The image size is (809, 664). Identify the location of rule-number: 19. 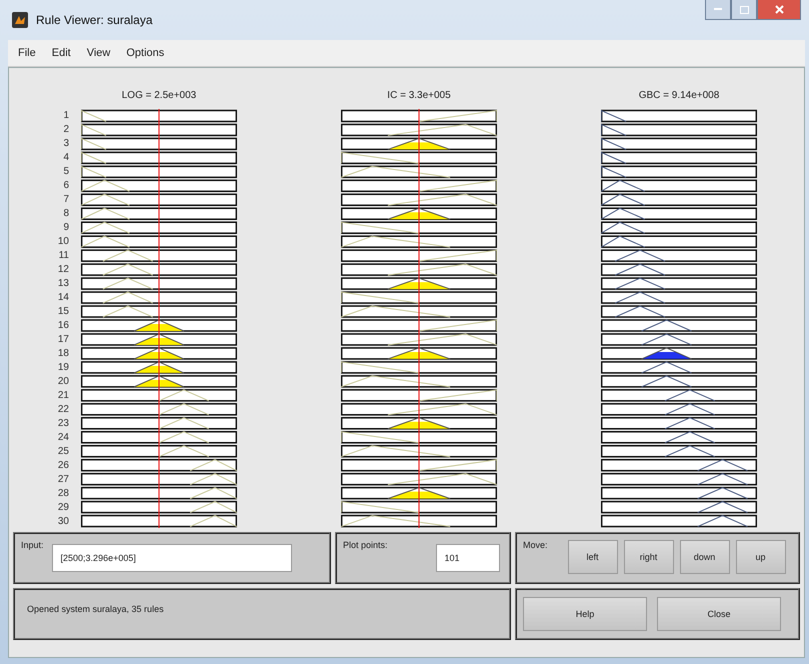
(62, 368).